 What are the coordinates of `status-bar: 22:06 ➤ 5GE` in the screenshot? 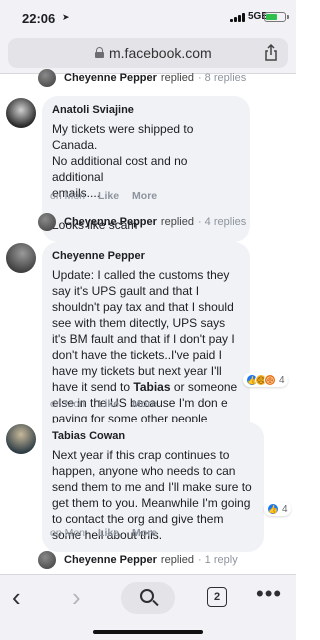 It's located at (148, 17).